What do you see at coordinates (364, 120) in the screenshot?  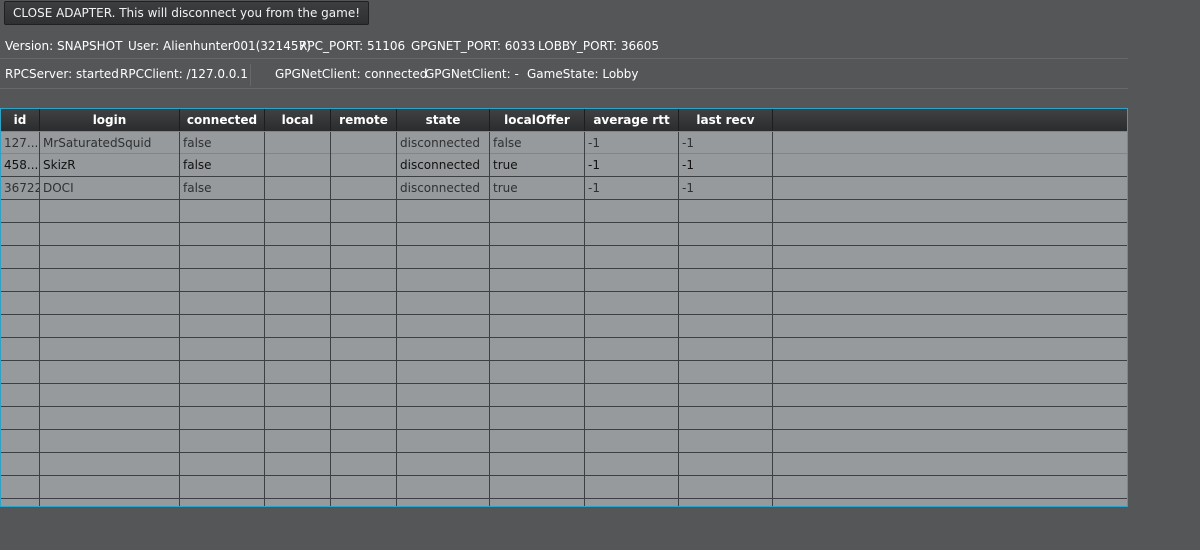 I see `column-header-remote: remote` at bounding box center [364, 120].